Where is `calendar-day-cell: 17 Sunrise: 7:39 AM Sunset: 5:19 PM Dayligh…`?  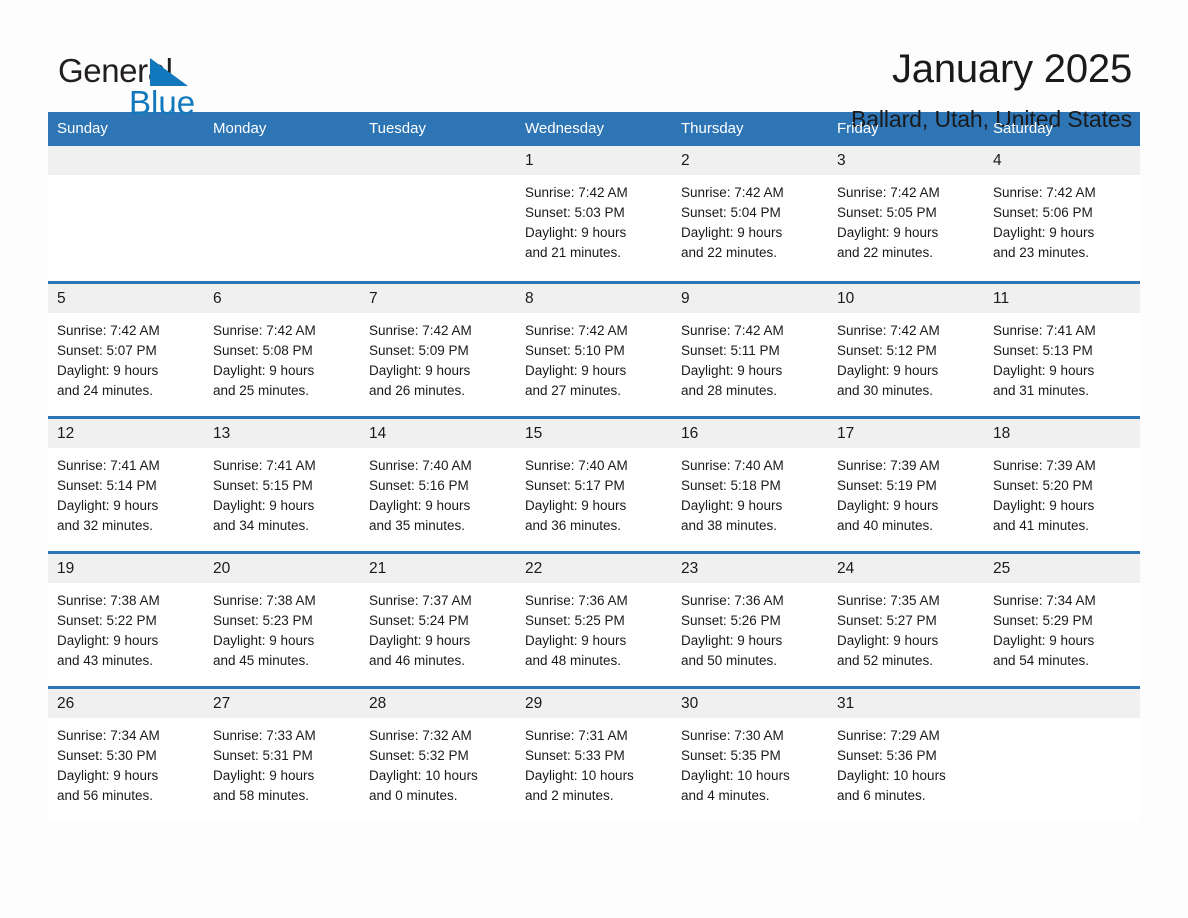
calendar-day-cell: 17 Sunrise: 7:39 AM Sunset: 5:19 PM Dayligh… is located at coordinates (906, 483).